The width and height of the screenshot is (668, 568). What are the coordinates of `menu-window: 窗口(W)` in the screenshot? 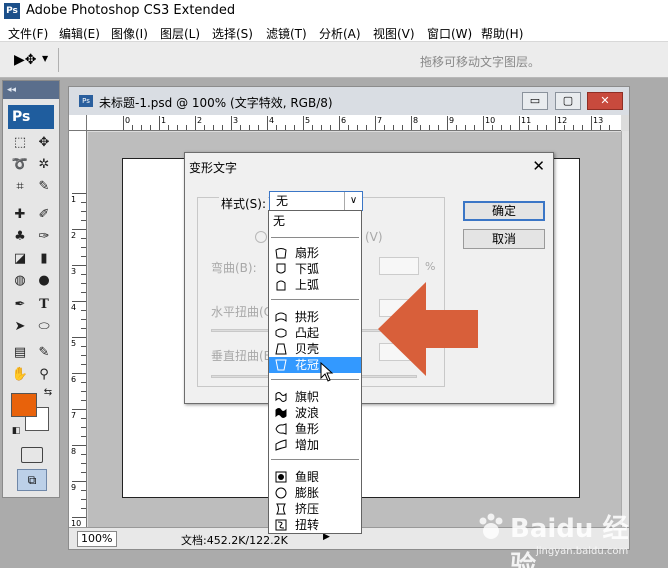 It's located at (449, 33).